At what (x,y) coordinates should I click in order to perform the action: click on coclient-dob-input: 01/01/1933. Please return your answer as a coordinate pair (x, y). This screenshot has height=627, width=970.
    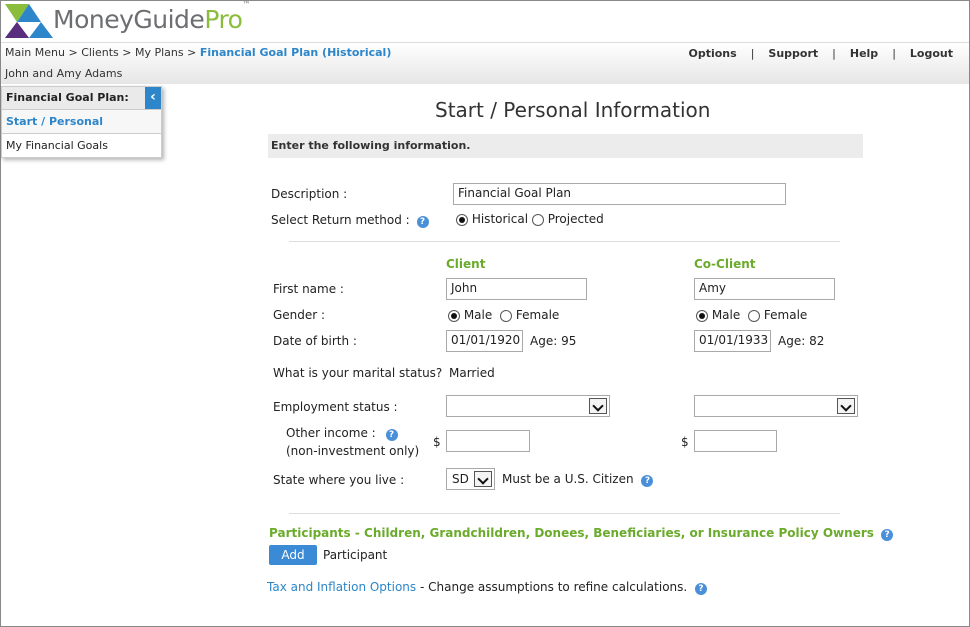
    Looking at the image, I should click on (732, 341).